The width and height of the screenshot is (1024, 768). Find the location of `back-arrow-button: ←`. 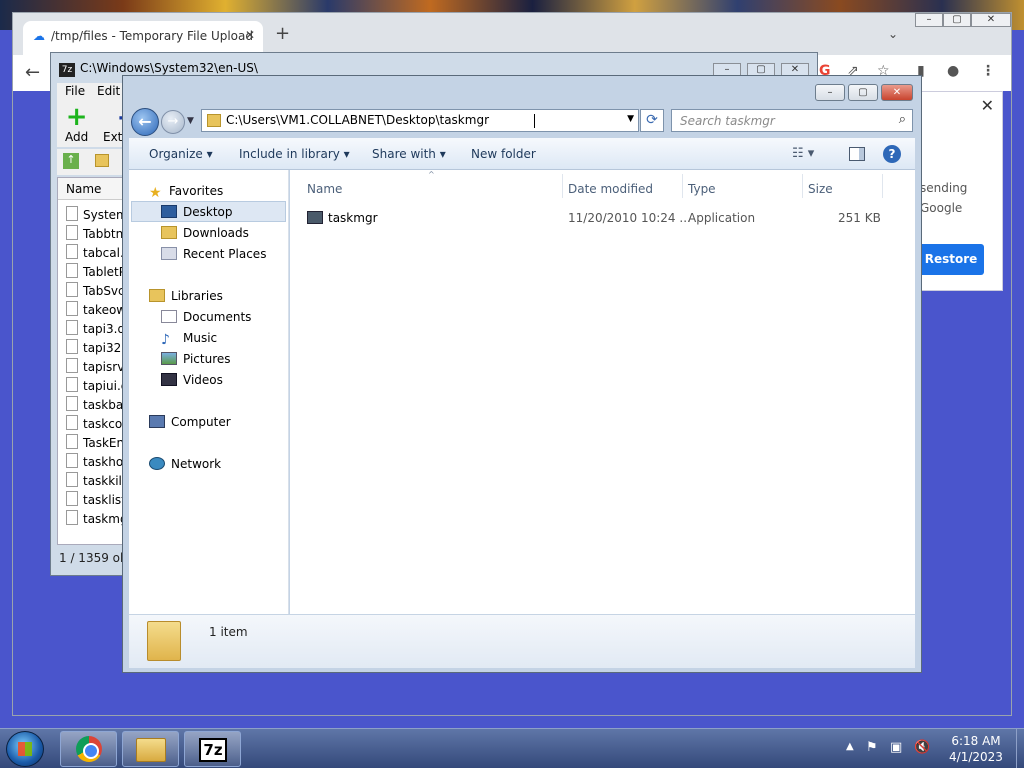

back-arrow-button: ← is located at coordinates (145, 122).